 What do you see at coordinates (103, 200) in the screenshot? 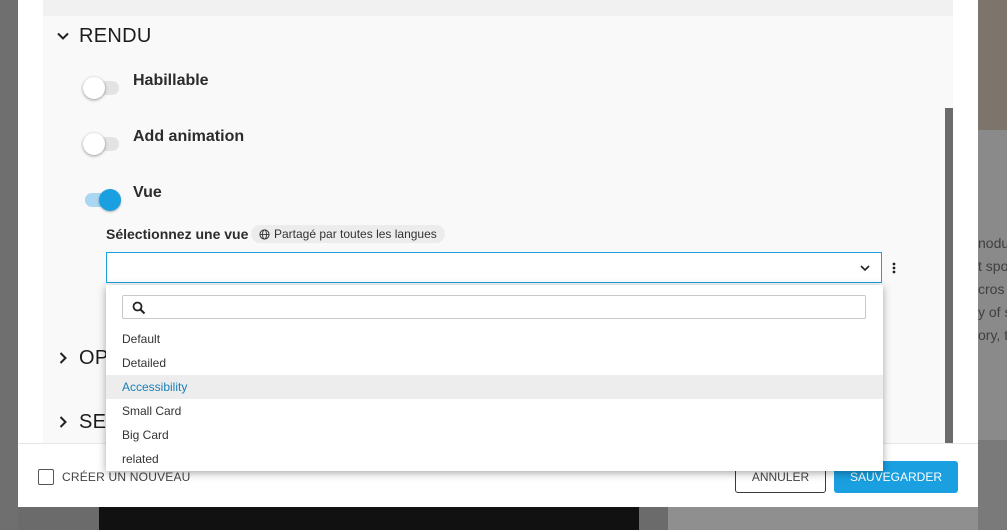
I see `vue-toggle` at bounding box center [103, 200].